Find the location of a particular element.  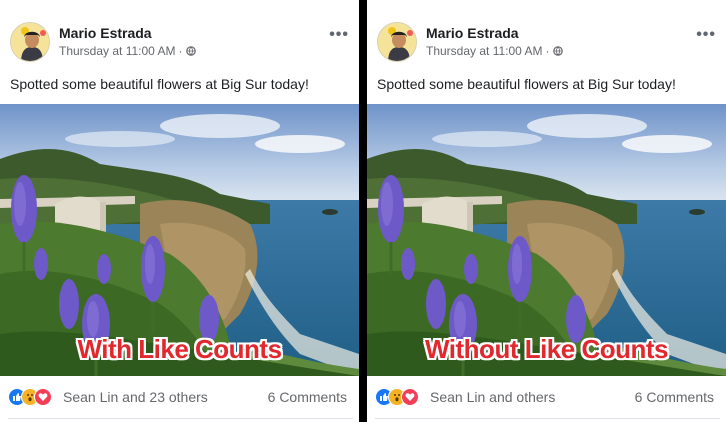

overlay-label: Without Like Counts is located at coordinates (546, 349).